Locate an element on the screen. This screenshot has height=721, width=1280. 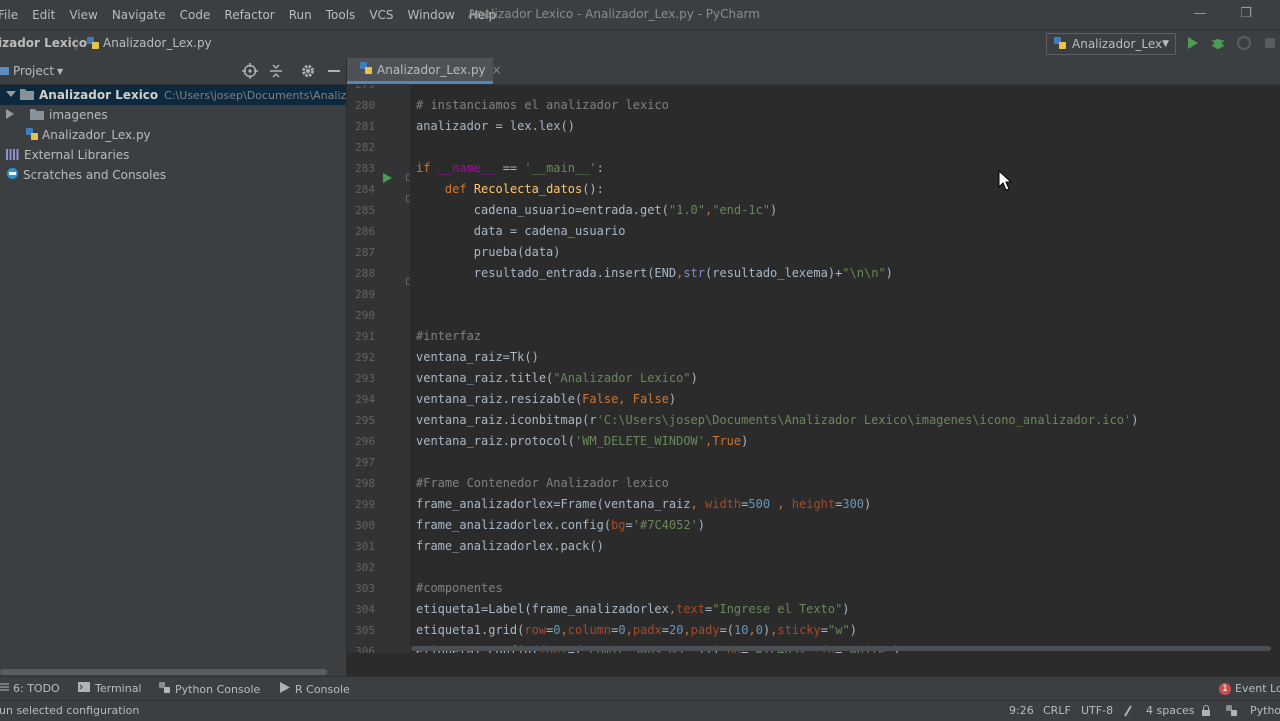
line-number: 292 is located at coordinates (361, 357).